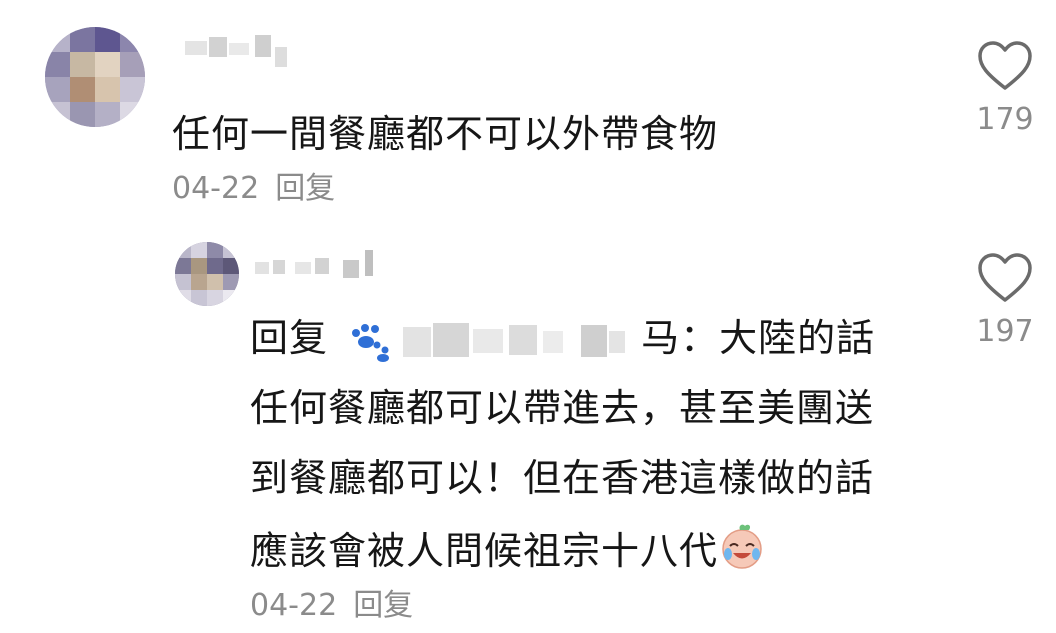 The height and width of the screenshot is (633, 1056). What do you see at coordinates (371, 342) in the screenshot?
I see `paw-icon` at bounding box center [371, 342].